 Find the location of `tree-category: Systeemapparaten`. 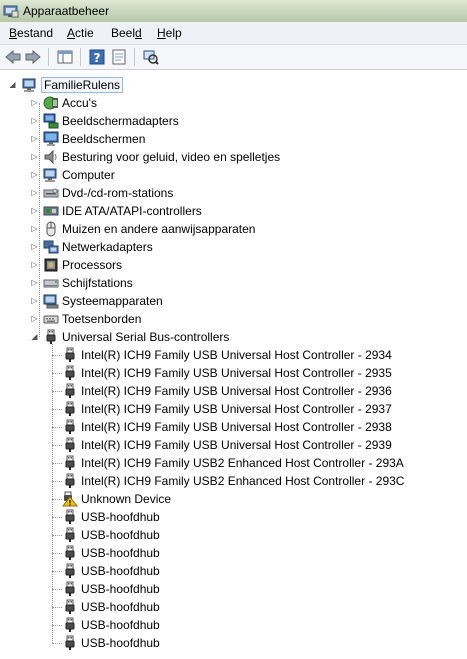

tree-category: Systeemapparaten is located at coordinates (103, 301).